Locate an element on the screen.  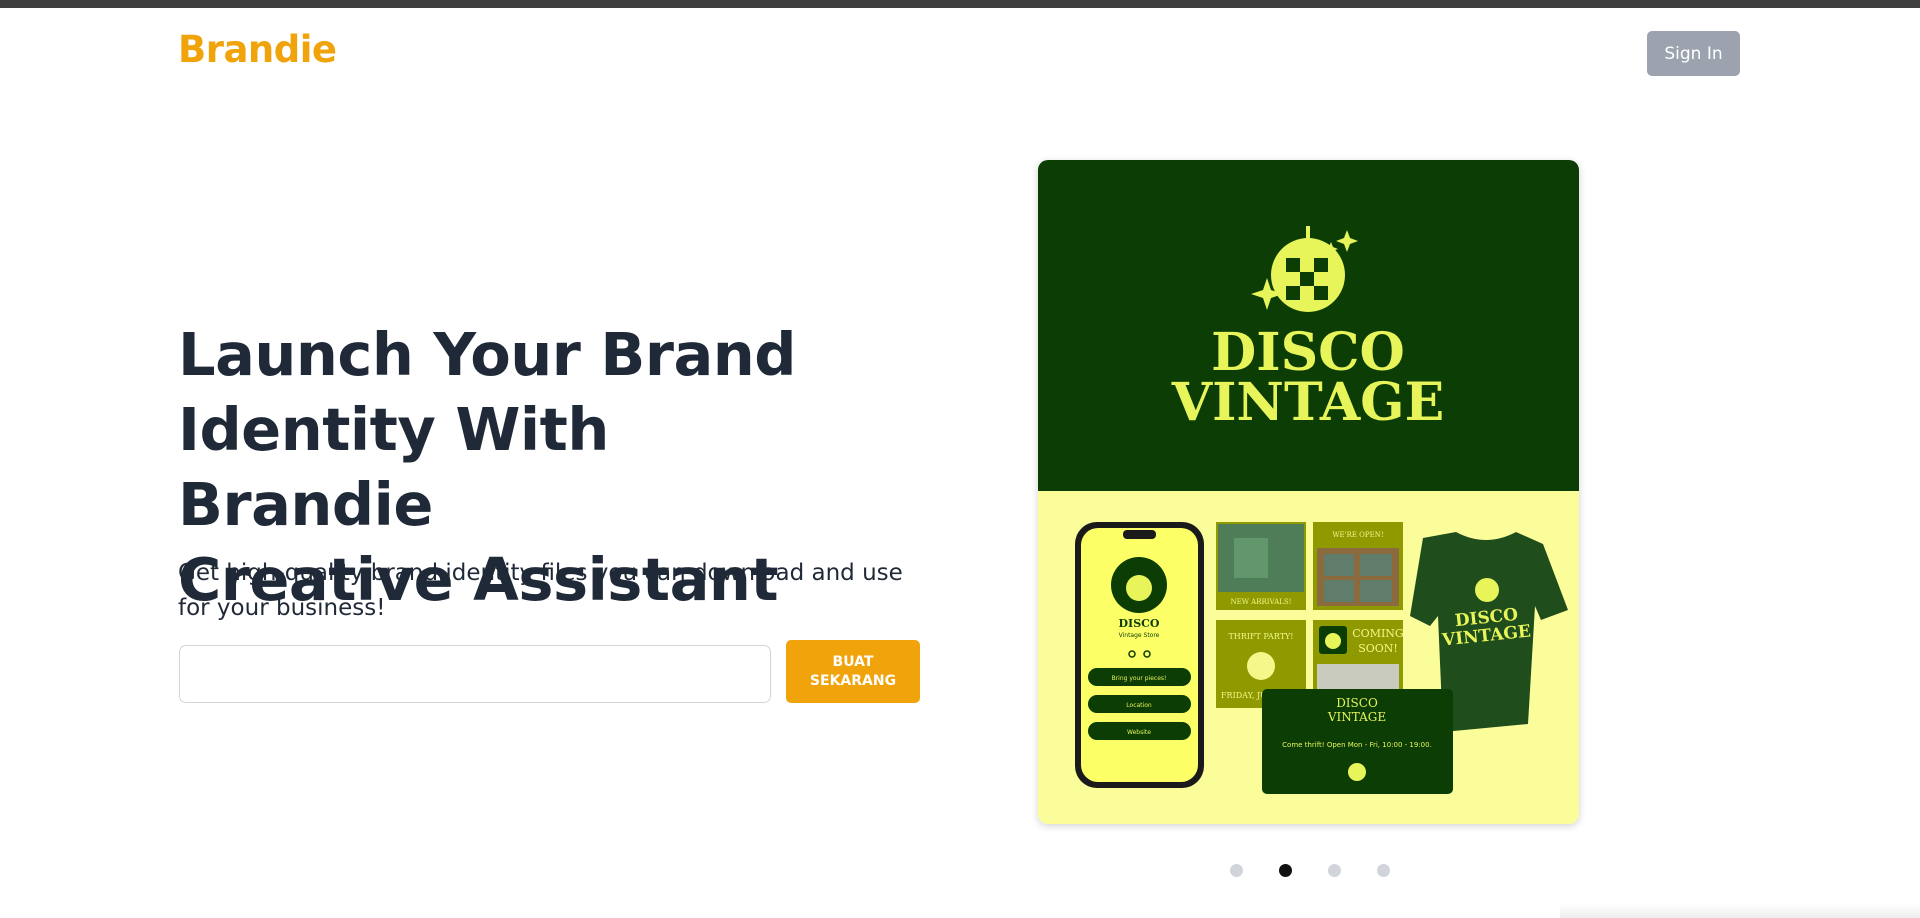
brandie-logo: Brandie is located at coordinates (257, 49).